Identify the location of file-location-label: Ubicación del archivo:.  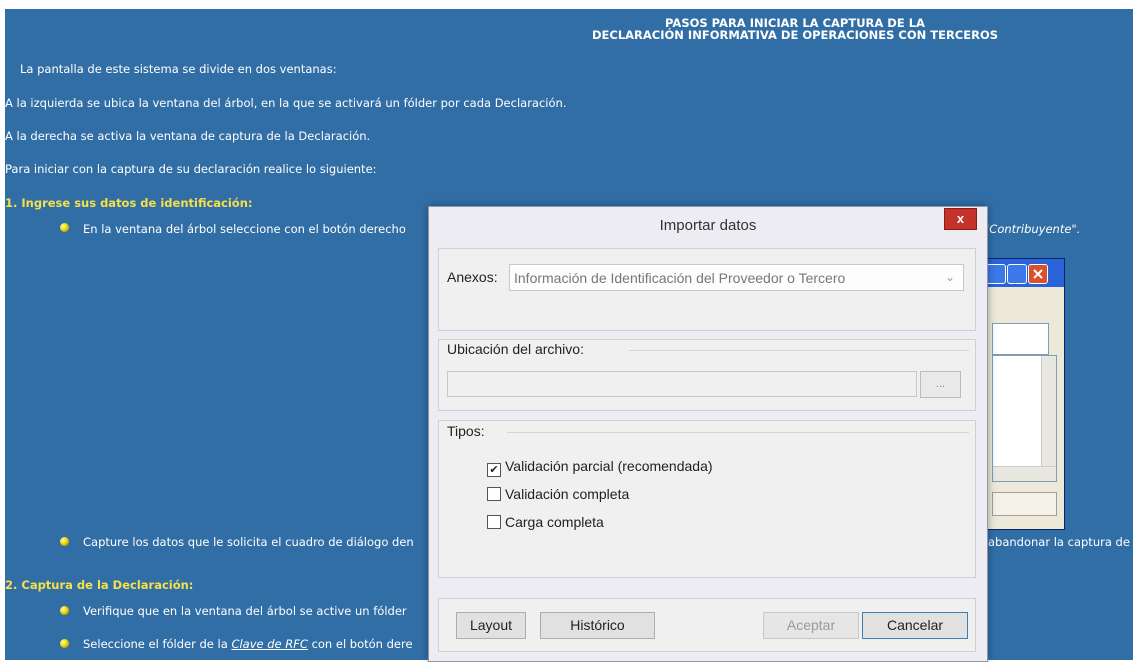
(515, 349).